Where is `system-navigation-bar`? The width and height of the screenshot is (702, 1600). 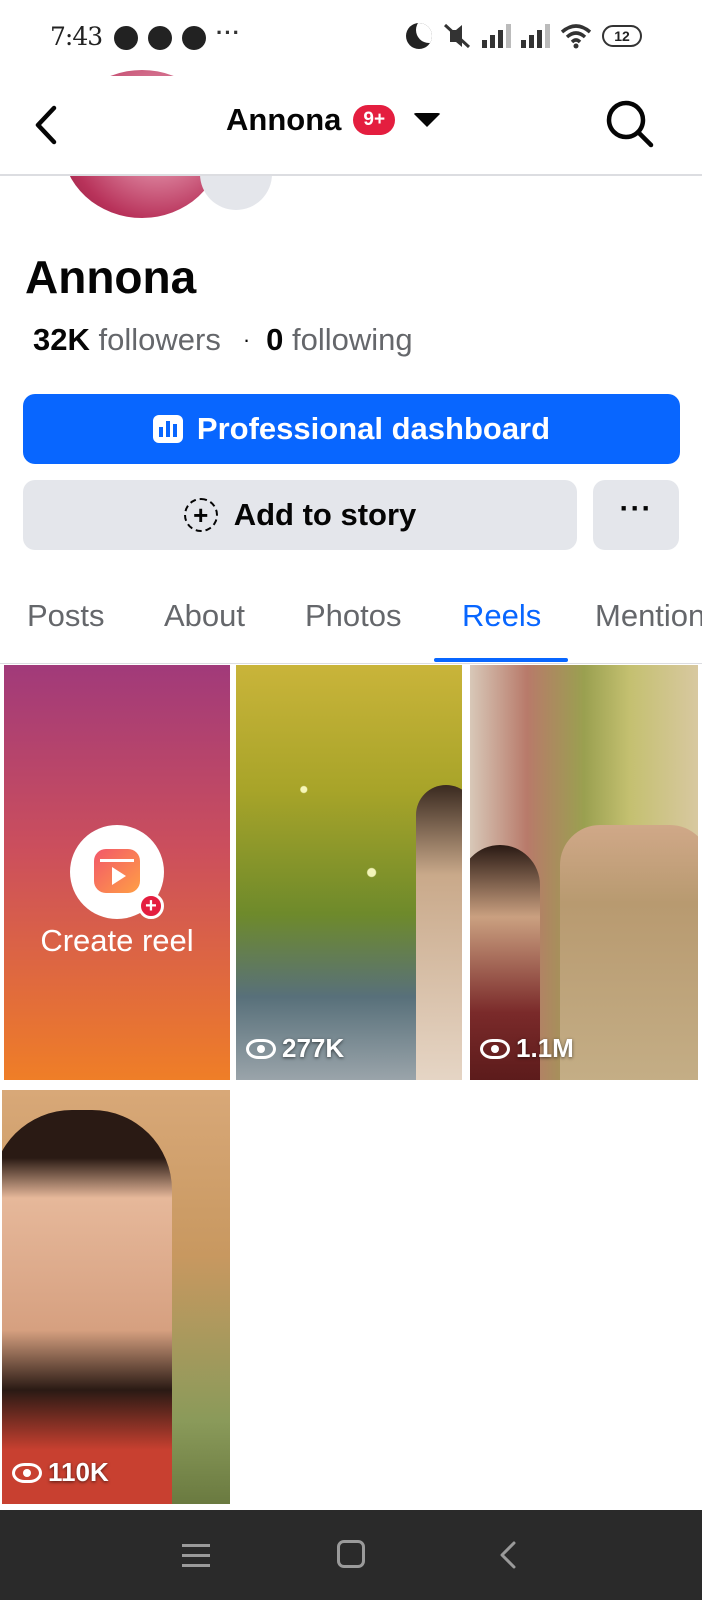 system-navigation-bar is located at coordinates (351, 1555).